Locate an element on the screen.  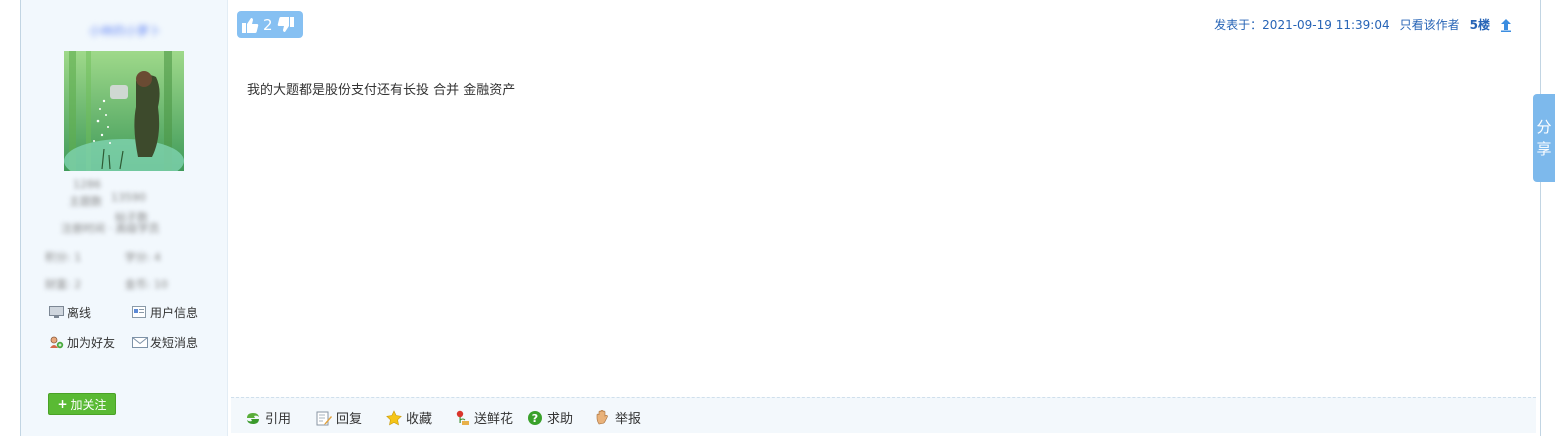
only-author-link: 只看该作者 is located at coordinates (1430, 24).